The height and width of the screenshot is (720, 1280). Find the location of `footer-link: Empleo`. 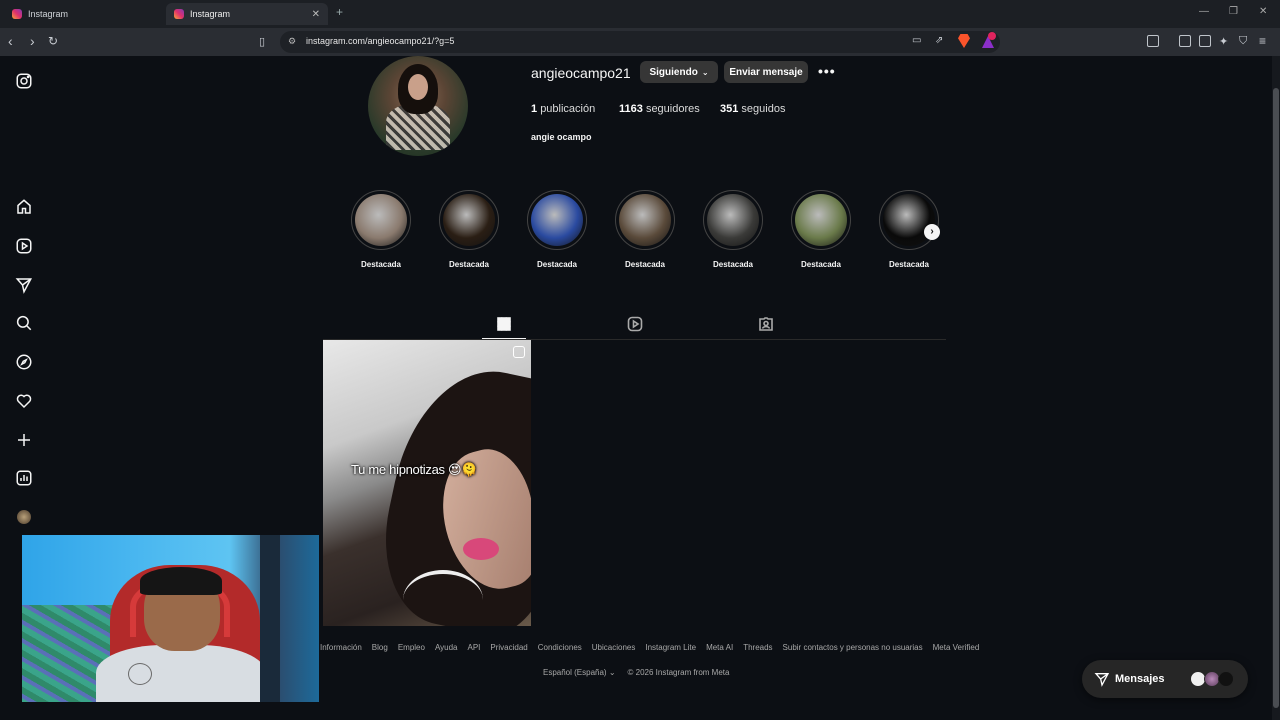

footer-link: Empleo is located at coordinates (411, 647).